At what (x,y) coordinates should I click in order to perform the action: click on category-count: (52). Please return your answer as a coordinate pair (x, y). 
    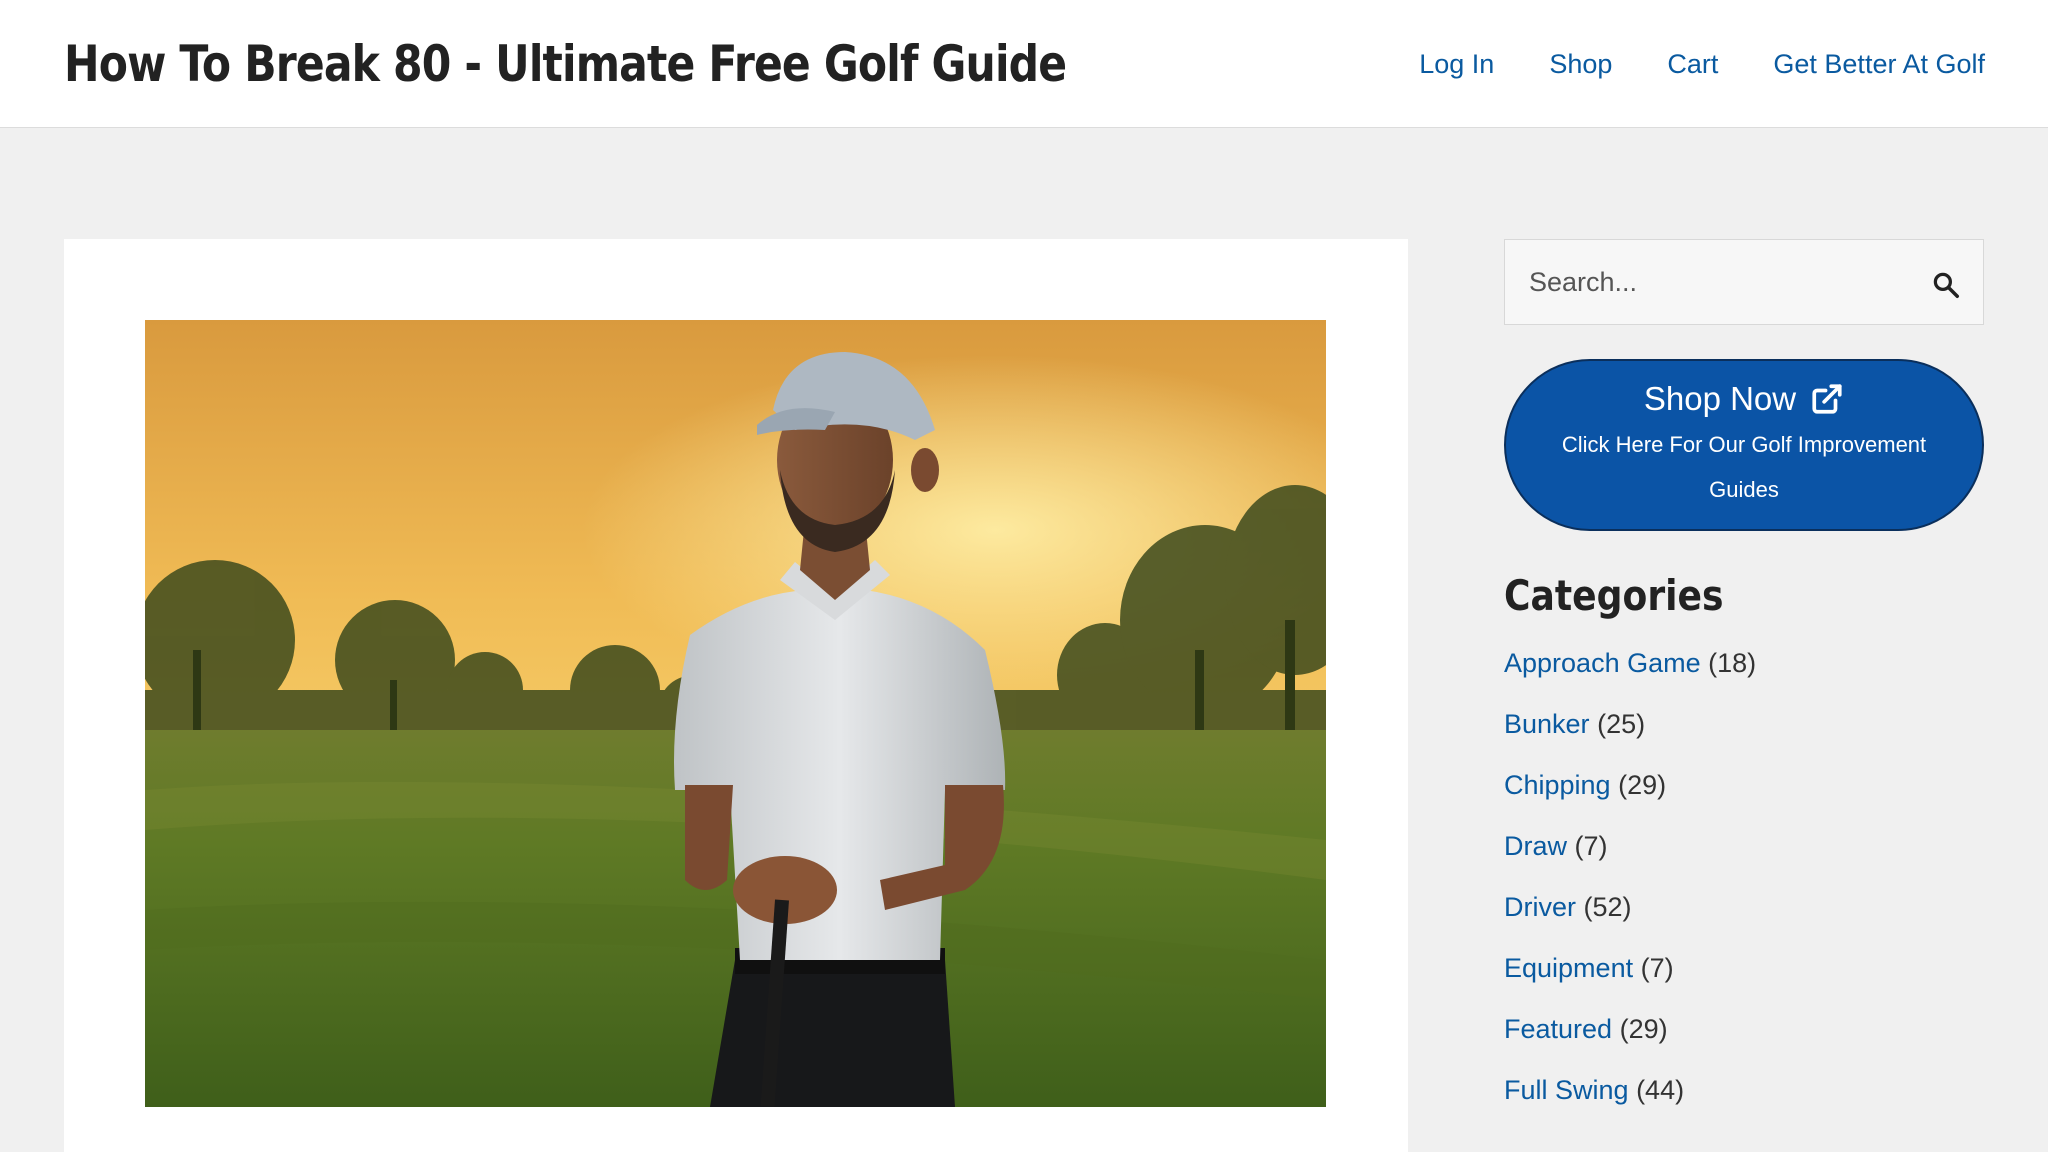
    Looking at the image, I should click on (1607, 907).